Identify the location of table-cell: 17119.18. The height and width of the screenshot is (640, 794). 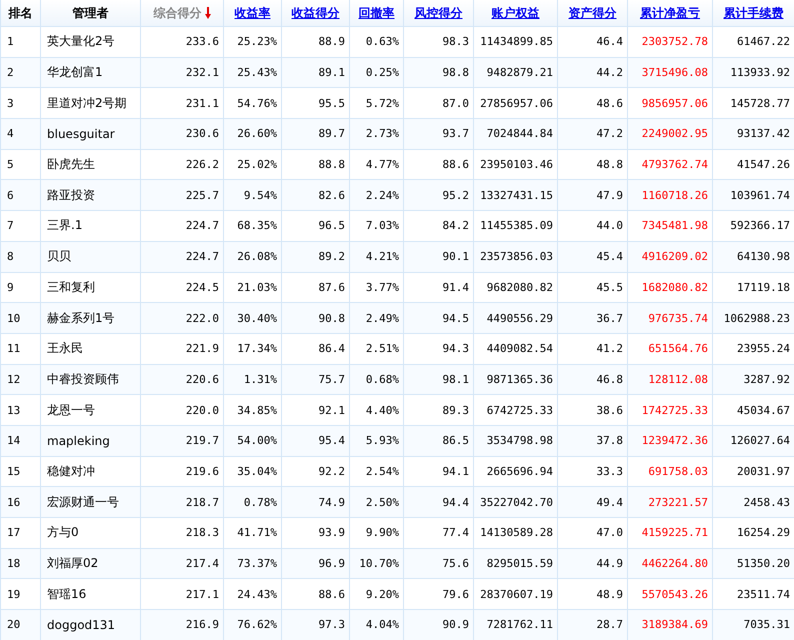
(753, 288).